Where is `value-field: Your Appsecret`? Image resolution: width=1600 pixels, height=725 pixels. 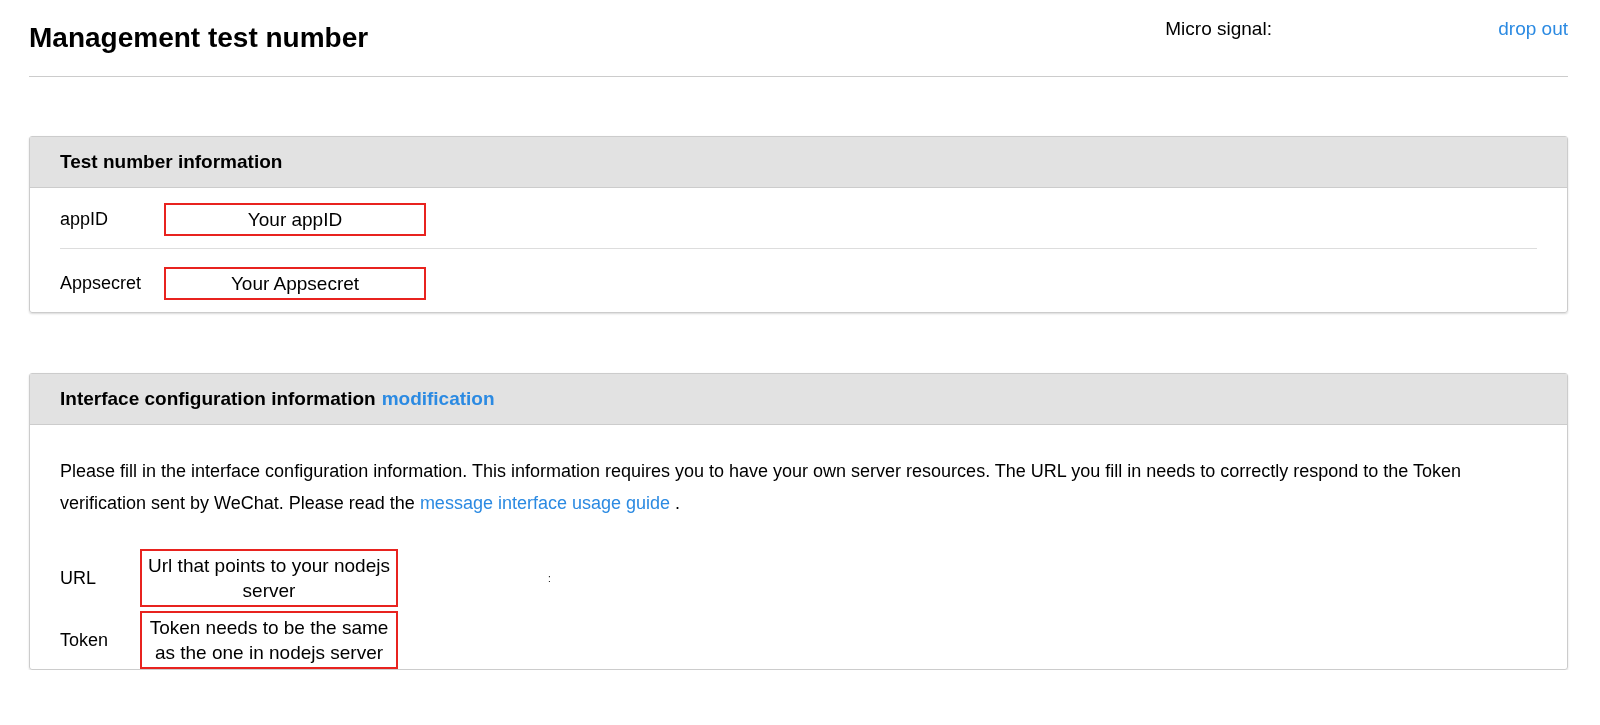 value-field: Your Appsecret is located at coordinates (295, 283).